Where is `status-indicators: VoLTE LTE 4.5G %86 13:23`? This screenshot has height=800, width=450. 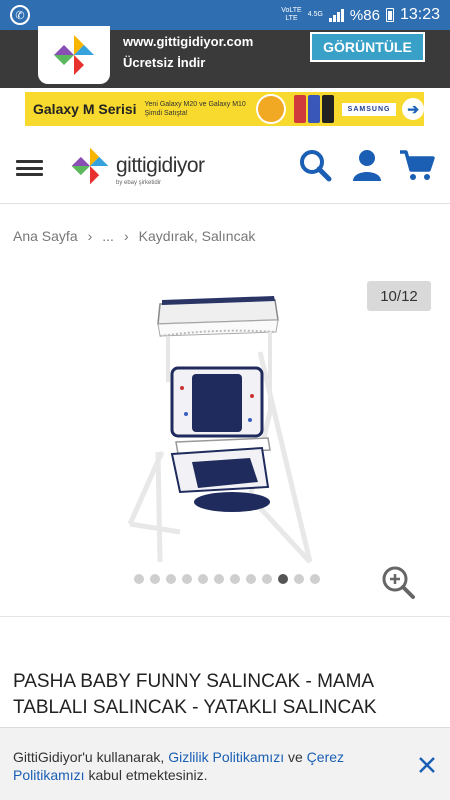 status-indicators: VoLTE LTE 4.5G %86 13:23 is located at coordinates (360, 15).